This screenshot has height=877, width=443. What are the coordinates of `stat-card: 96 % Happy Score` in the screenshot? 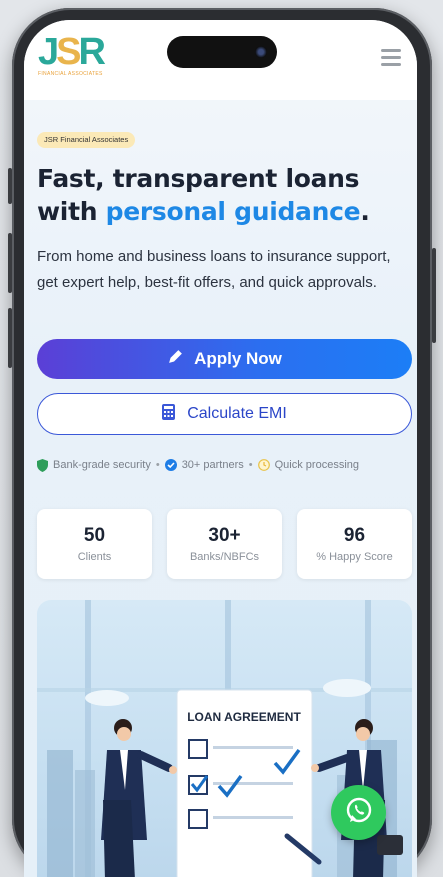 It's located at (354, 544).